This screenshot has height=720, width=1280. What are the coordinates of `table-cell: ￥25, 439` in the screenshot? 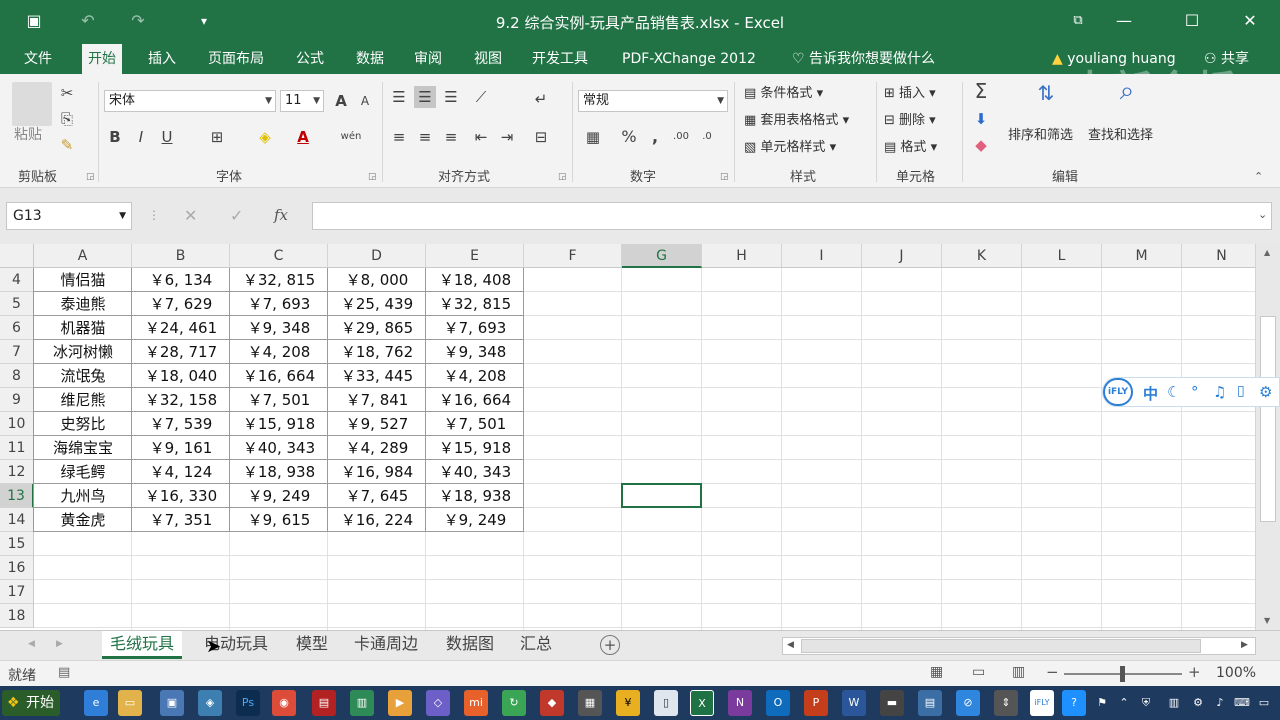 It's located at (377, 304).